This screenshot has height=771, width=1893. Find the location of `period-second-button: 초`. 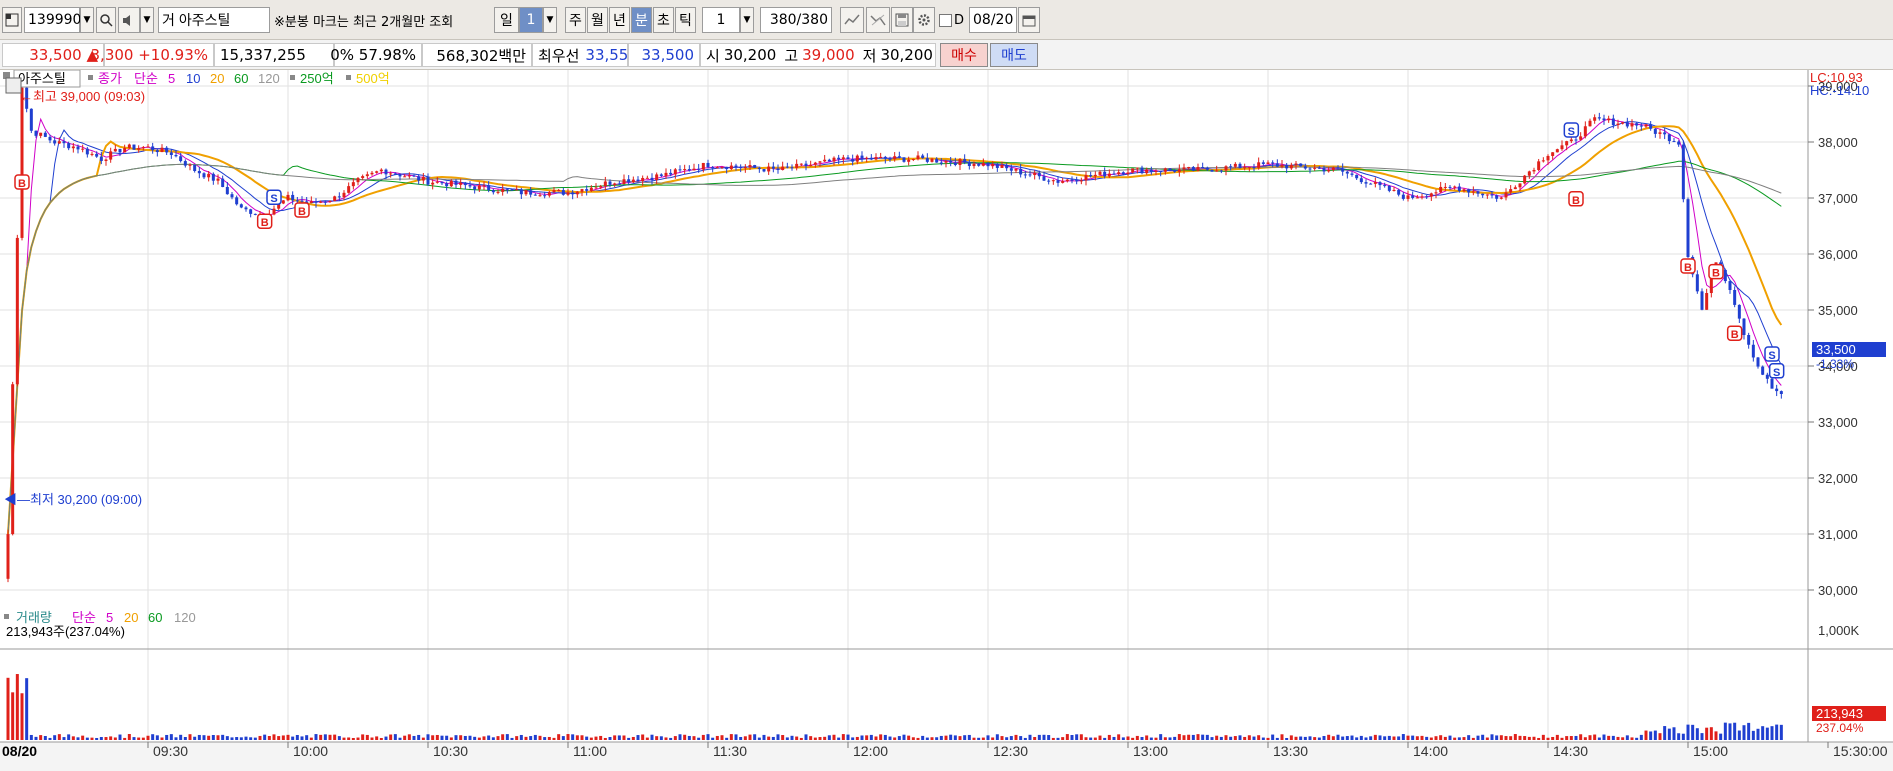

period-second-button: 초 is located at coordinates (663, 20).